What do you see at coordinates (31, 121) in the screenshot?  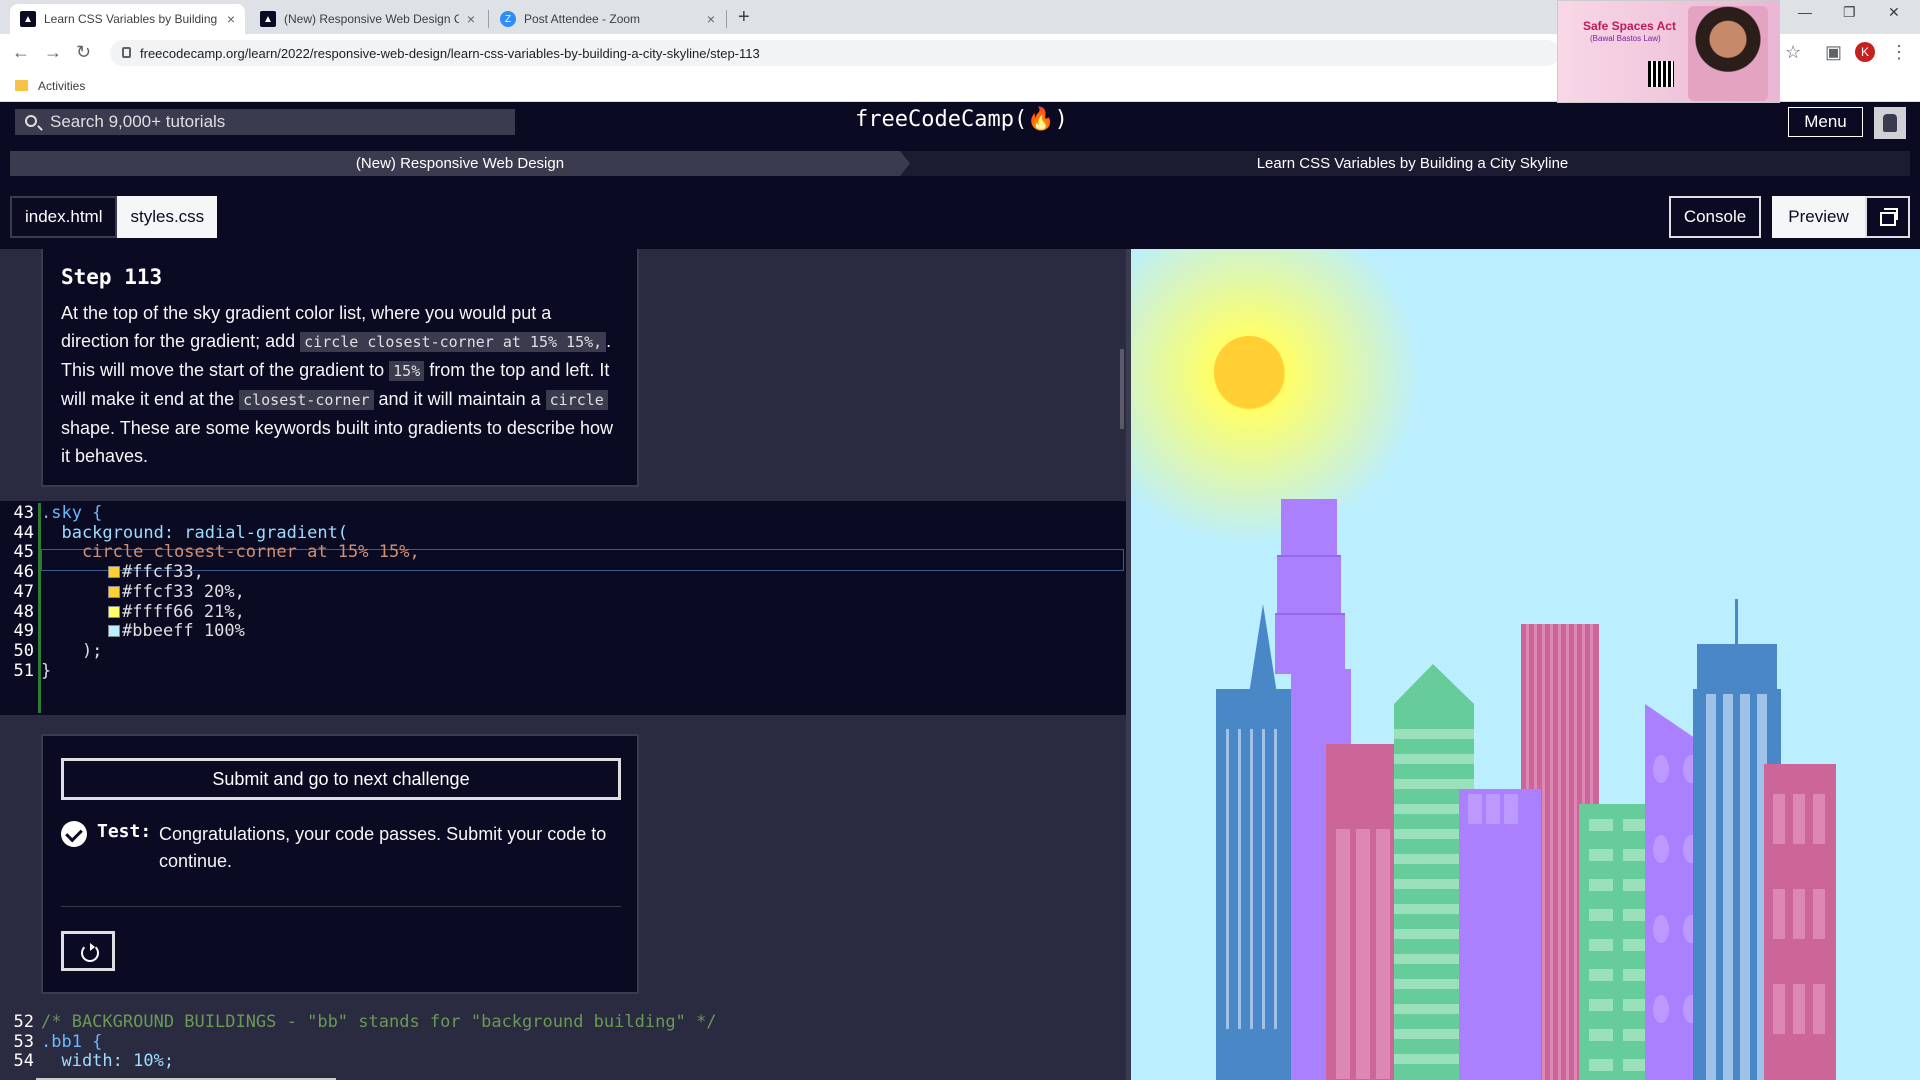 I see `search-icon` at bounding box center [31, 121].